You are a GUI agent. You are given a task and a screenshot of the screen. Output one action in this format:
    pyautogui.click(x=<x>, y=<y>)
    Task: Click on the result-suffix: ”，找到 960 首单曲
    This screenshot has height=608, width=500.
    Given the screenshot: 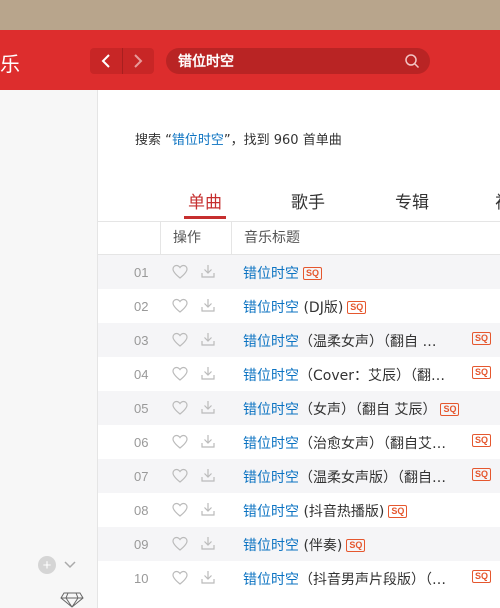 What is the action you would take?
    pyautogui.click(x=282, y=140)
    